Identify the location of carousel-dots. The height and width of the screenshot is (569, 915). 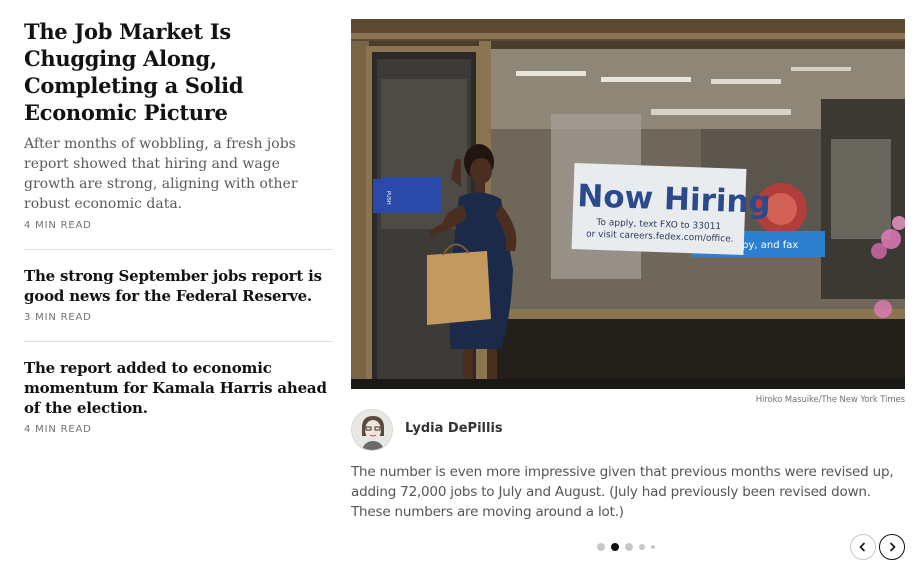
(626, 547).